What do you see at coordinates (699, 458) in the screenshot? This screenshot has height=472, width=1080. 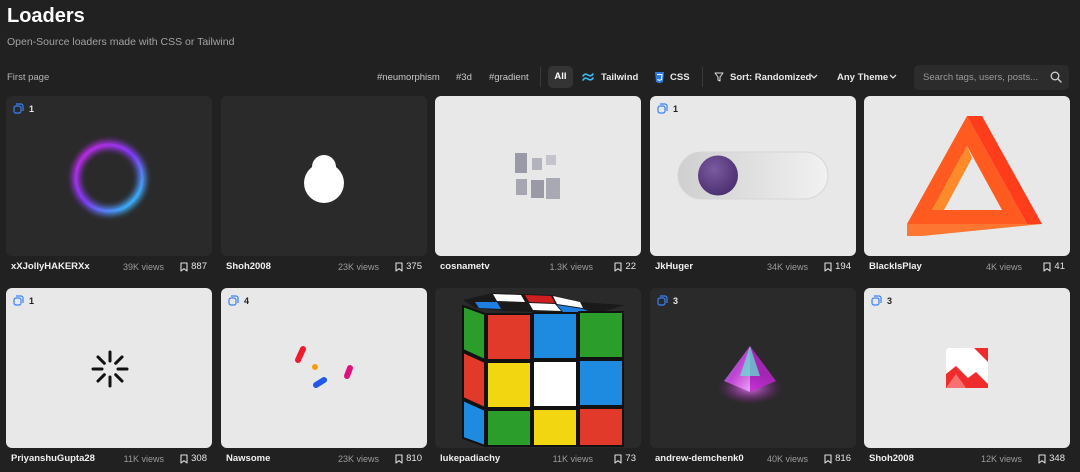 I see `author-name: andrew-demchenk0` at bounding box center [699, 458].